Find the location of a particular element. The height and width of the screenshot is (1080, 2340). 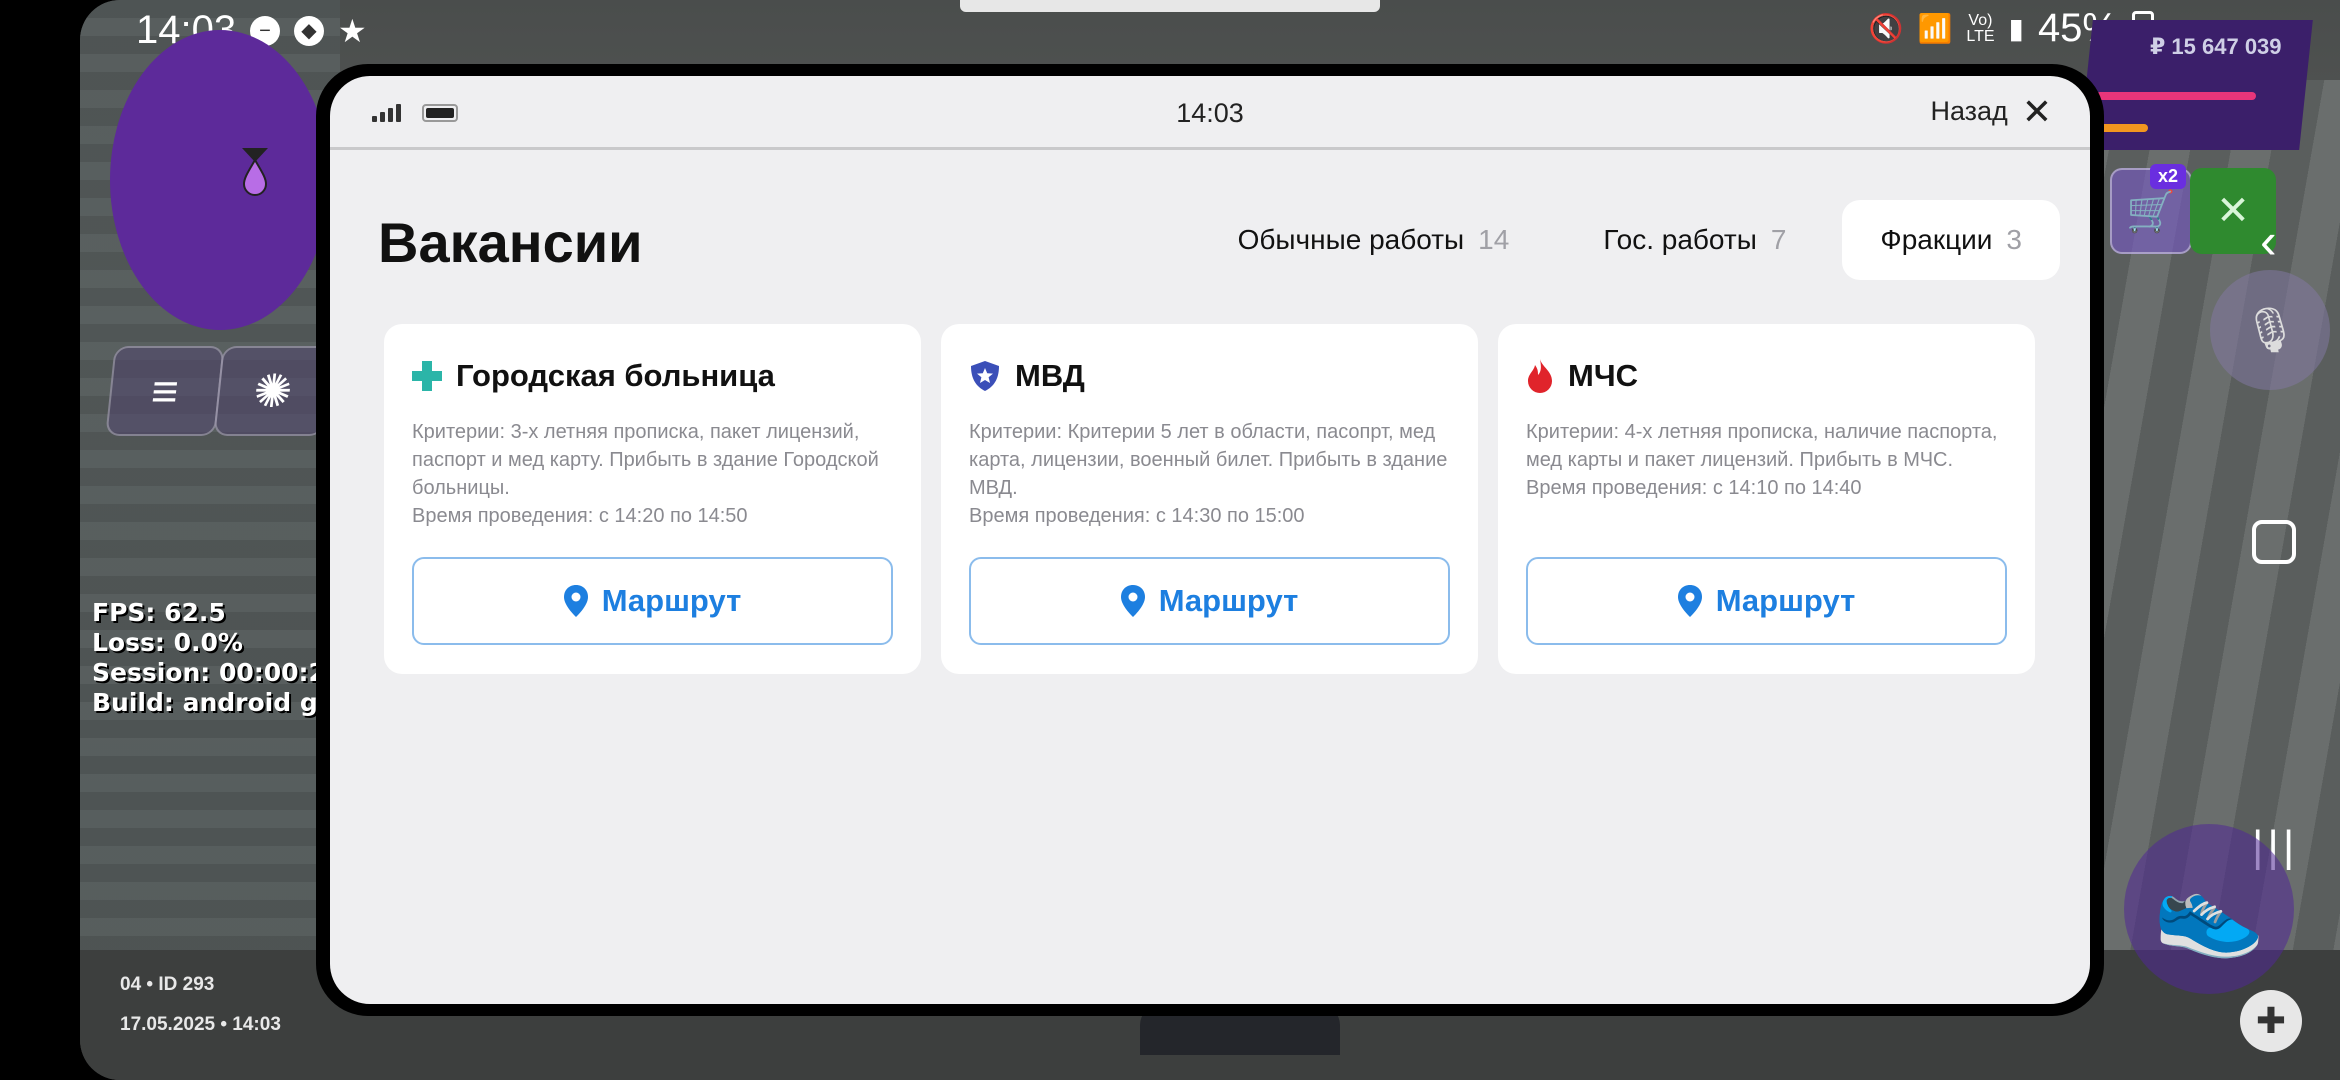

signal-icon: ▮ is located at coordinates (2016, 28).